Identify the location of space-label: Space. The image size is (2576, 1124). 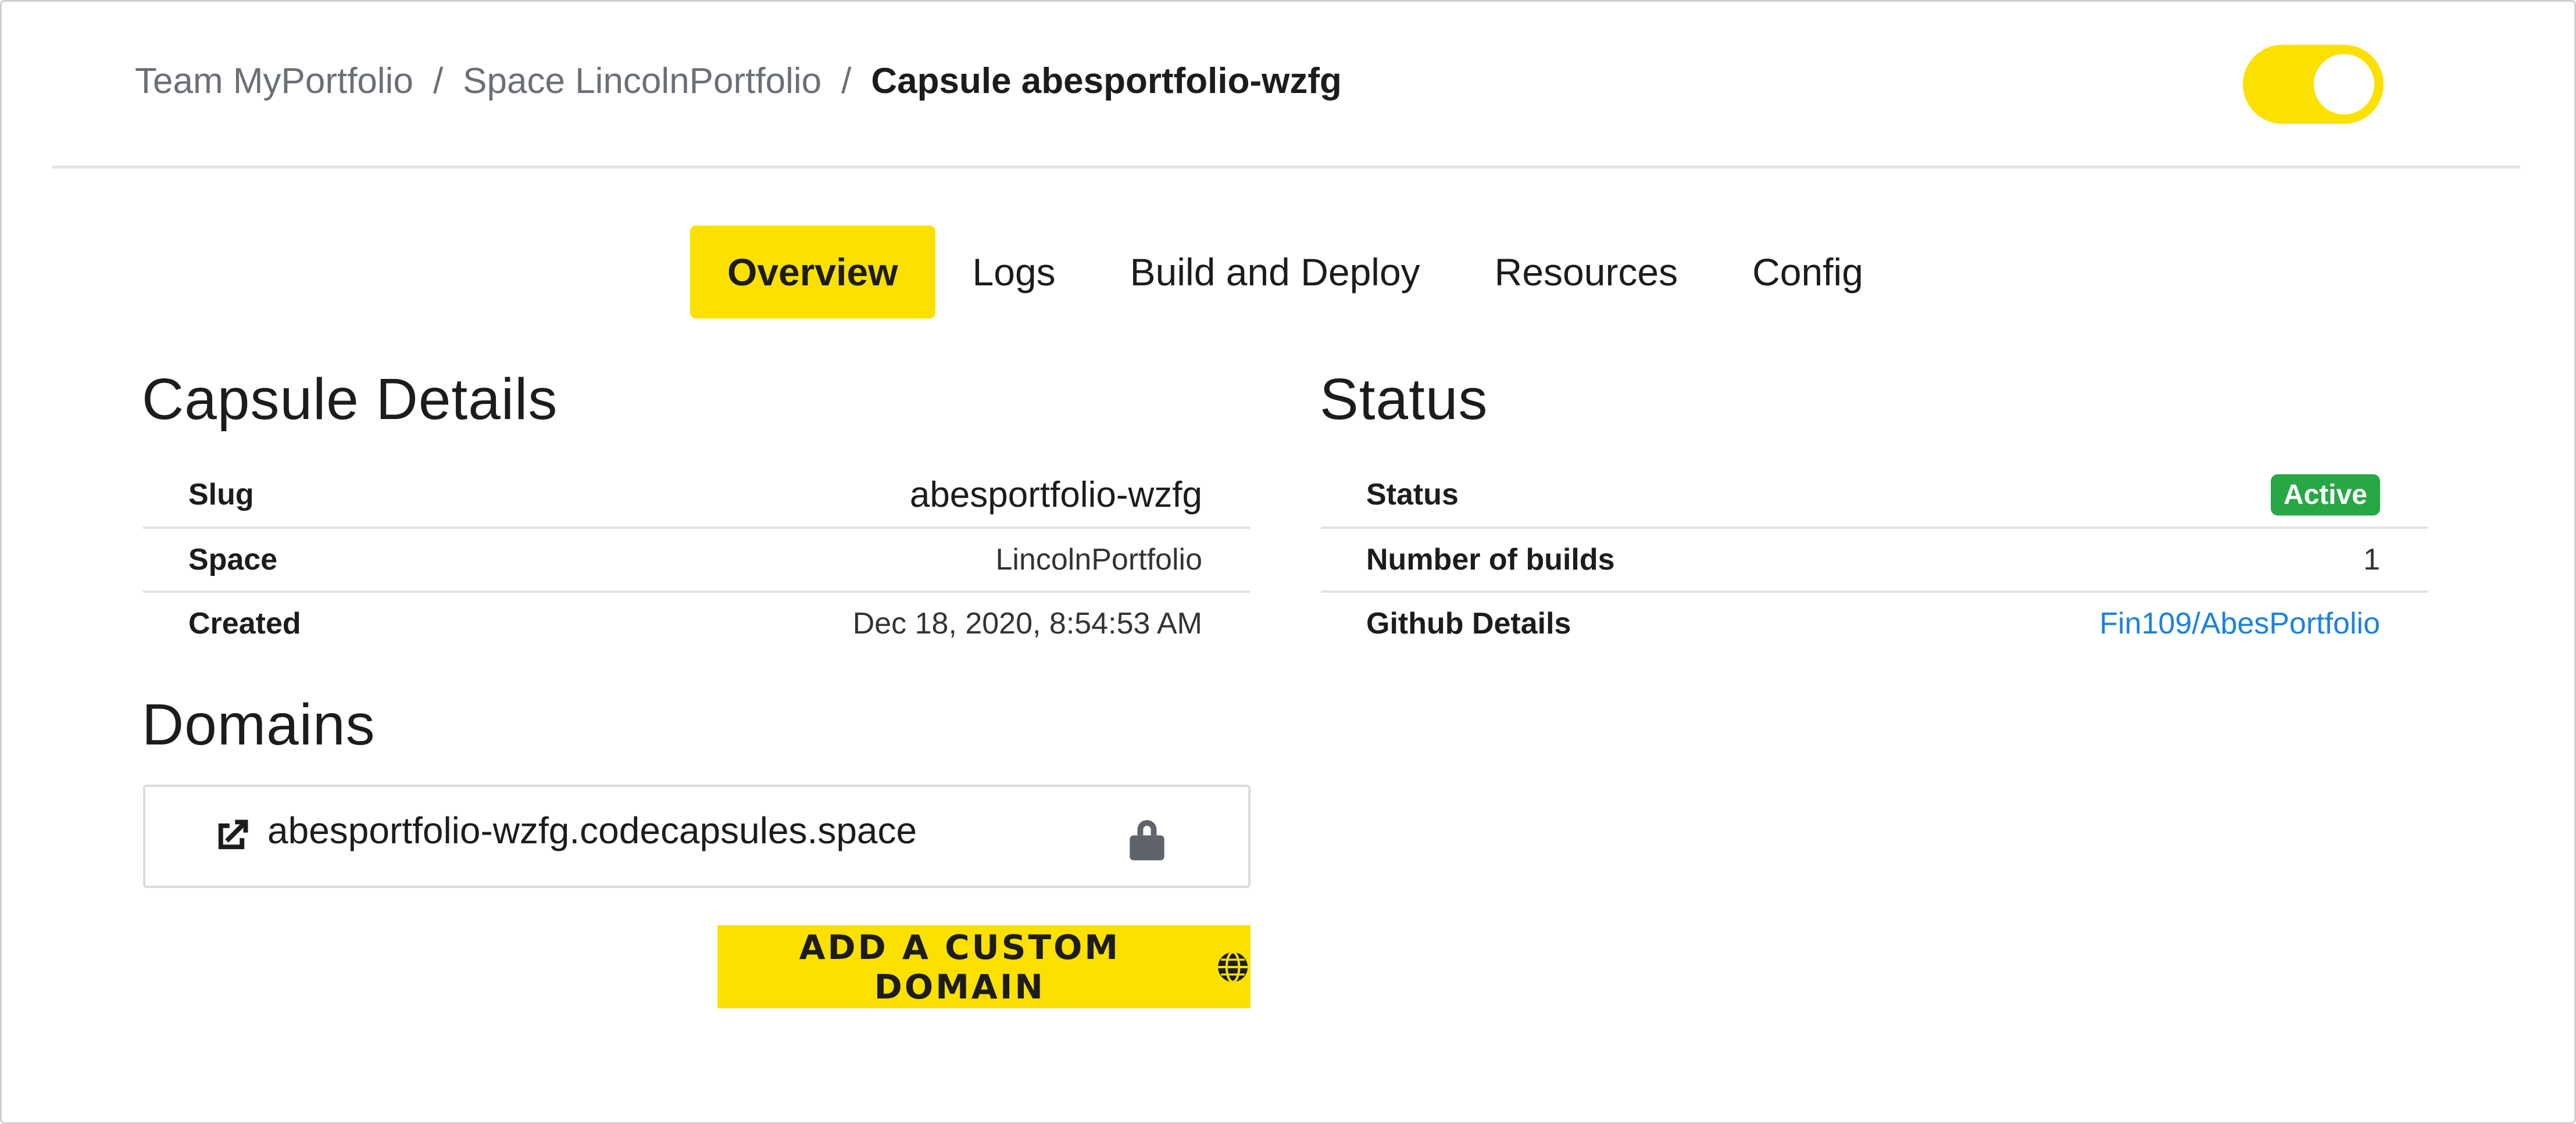
(233, 560).